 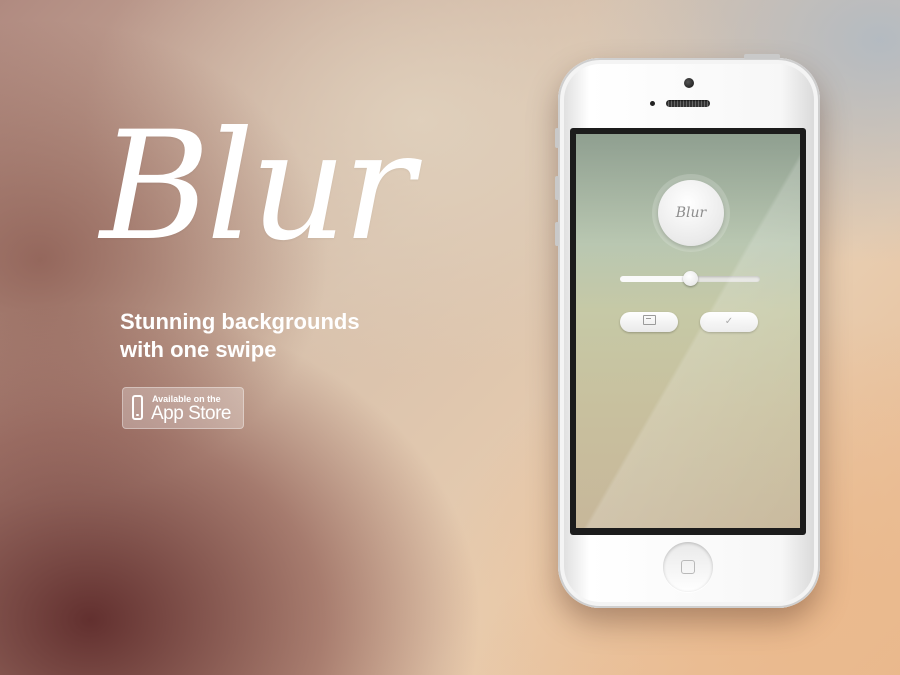 What do you see at coordinates (240, 321) in the screenshot?
I see `tagline-line-1: Stunning backgrounds` at bounding box center [240, 321].